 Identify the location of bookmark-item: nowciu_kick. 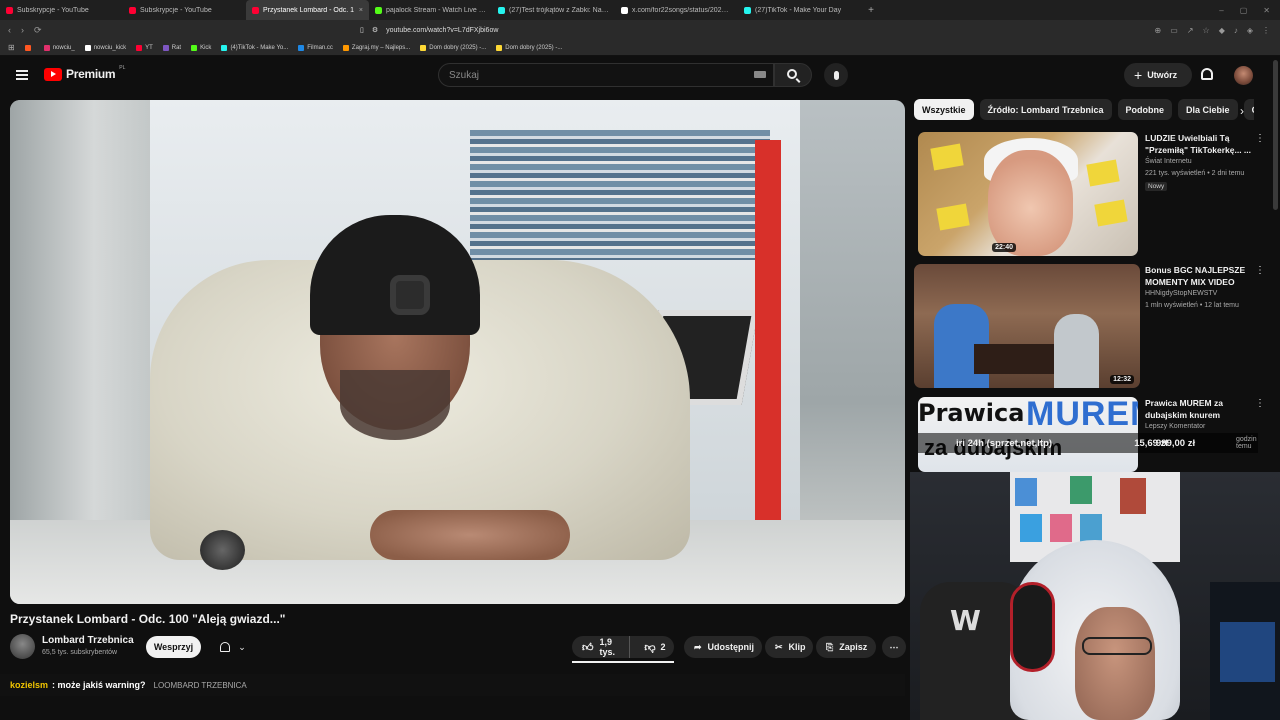
(105, 47).